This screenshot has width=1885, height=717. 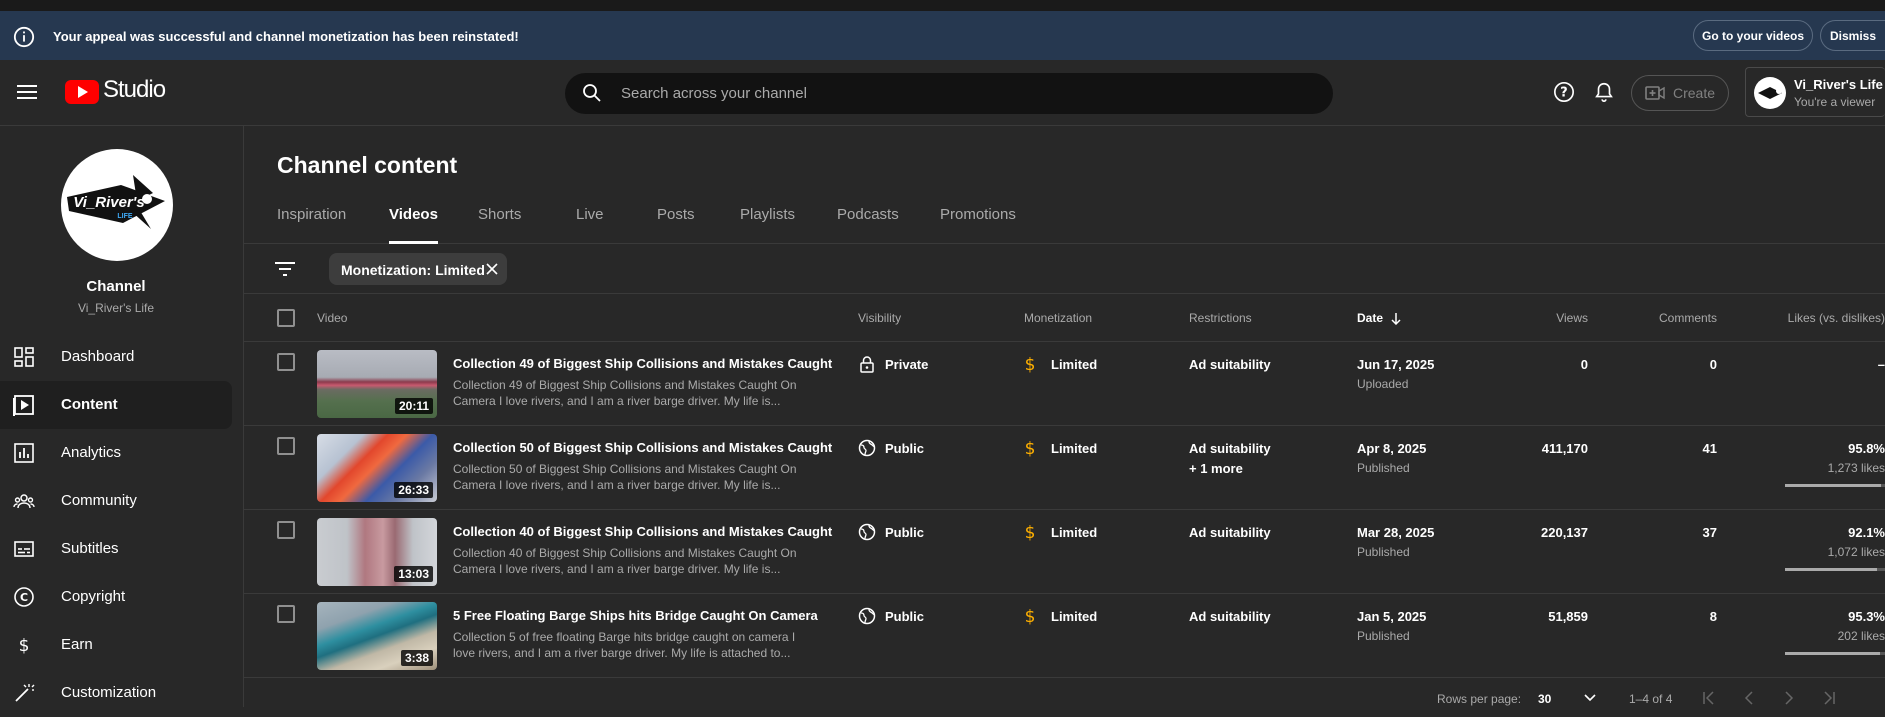 I want to click on header-likes: Likes (vs. dislikes), so click(x=1836, y=318).